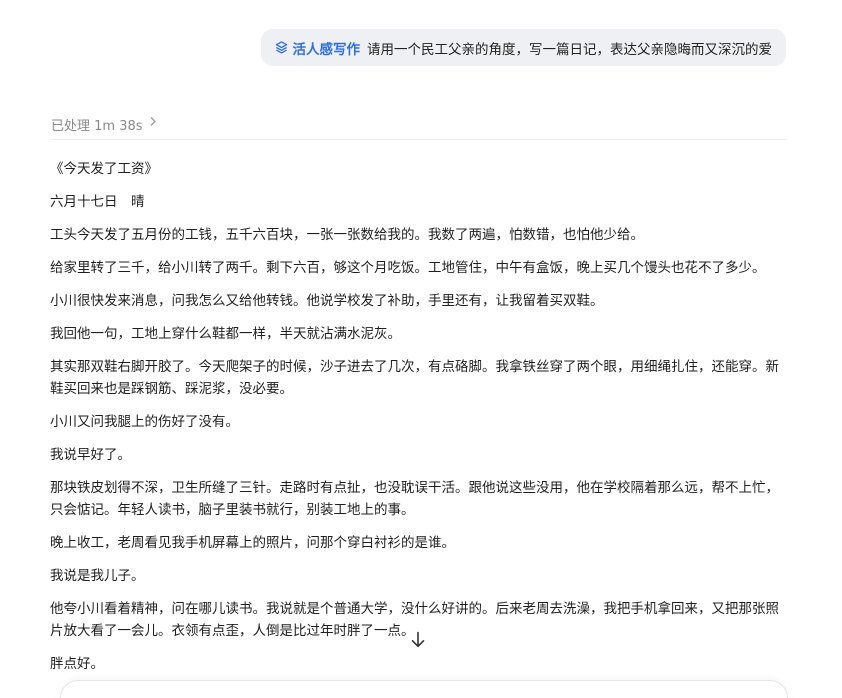  I want to click on diary-paragraph: 胖点好。, so click(77, 664).